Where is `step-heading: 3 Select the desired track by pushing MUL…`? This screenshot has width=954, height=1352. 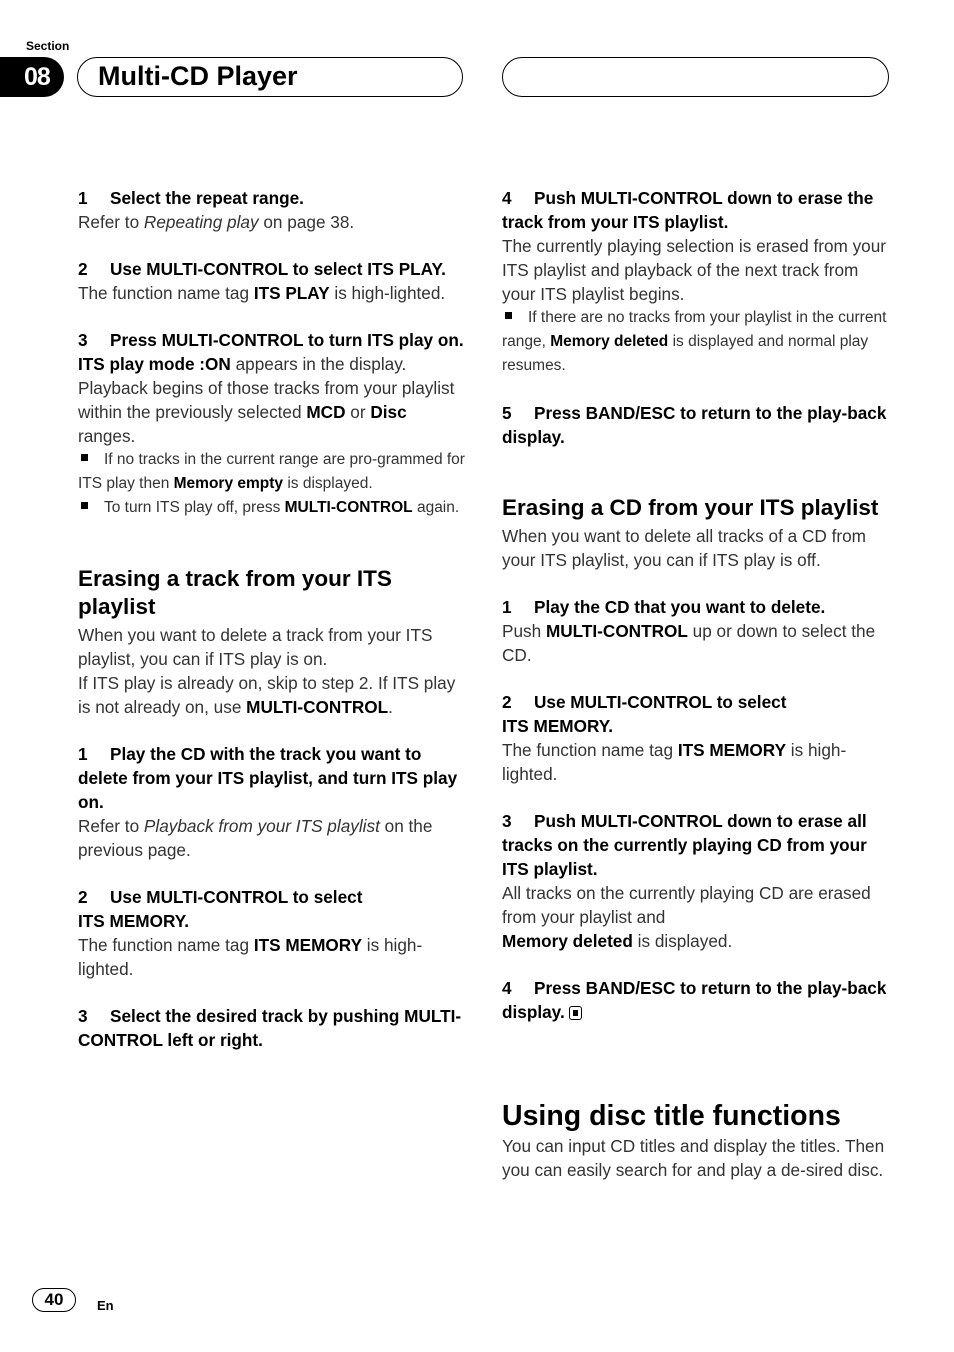
step-heading: 3 Select the desired track by pushing MUL… is located at coordinates (273, 1028).